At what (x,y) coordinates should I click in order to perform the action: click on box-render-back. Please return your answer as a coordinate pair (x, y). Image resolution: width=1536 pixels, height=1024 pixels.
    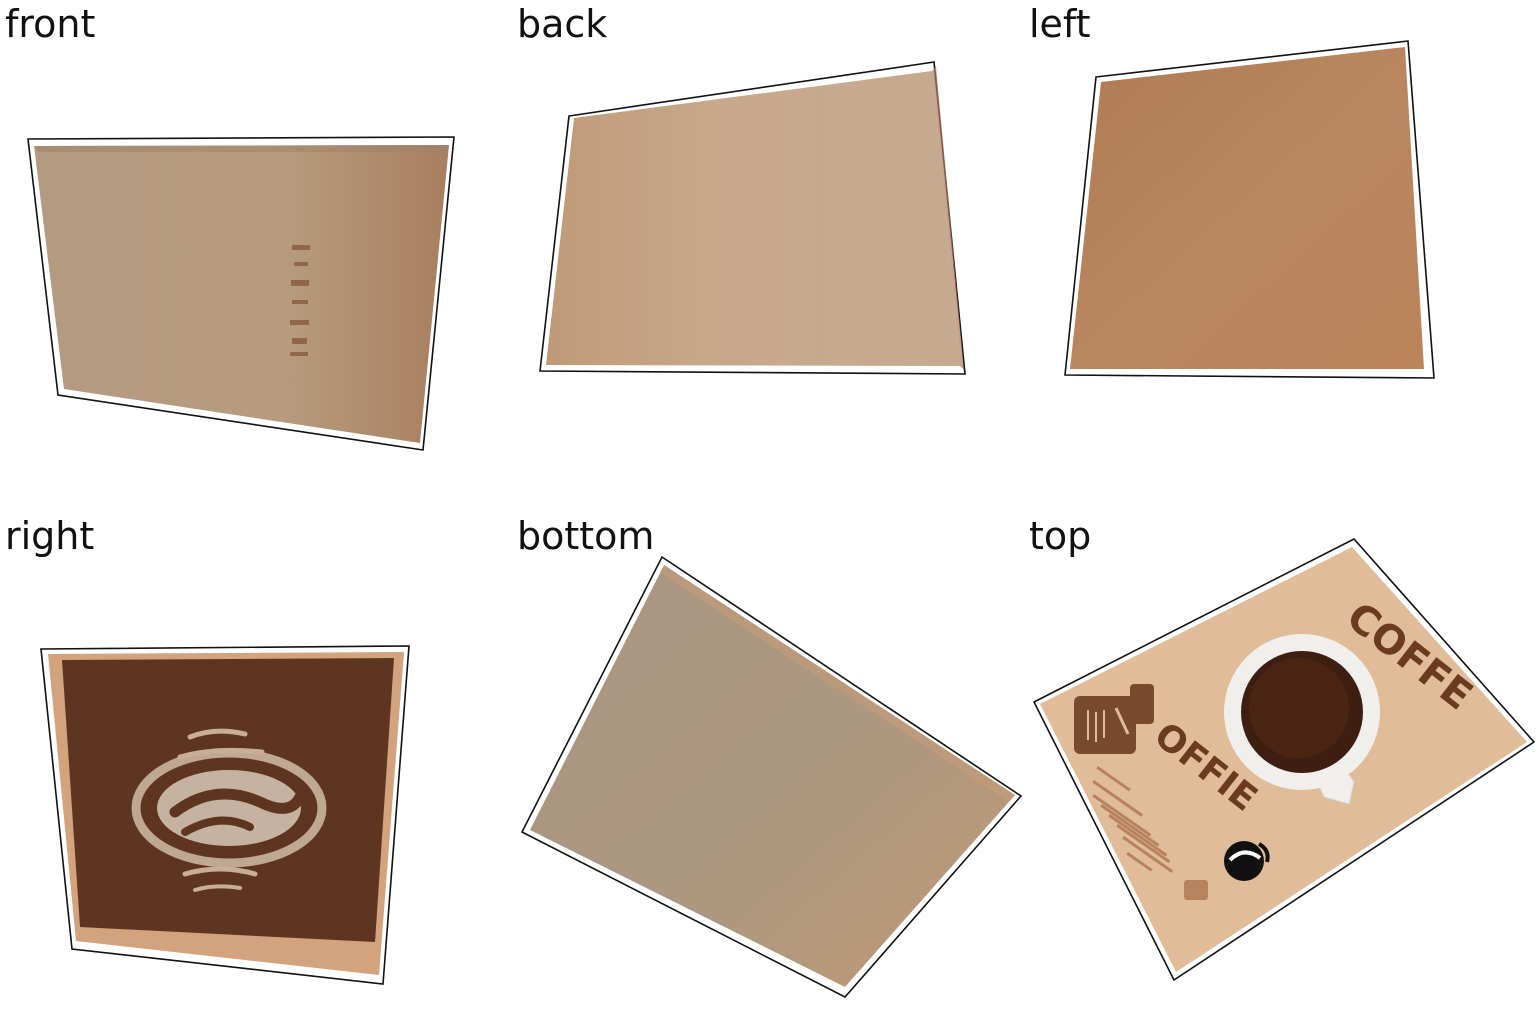
    Looking at the image, I should click on (752, 218).